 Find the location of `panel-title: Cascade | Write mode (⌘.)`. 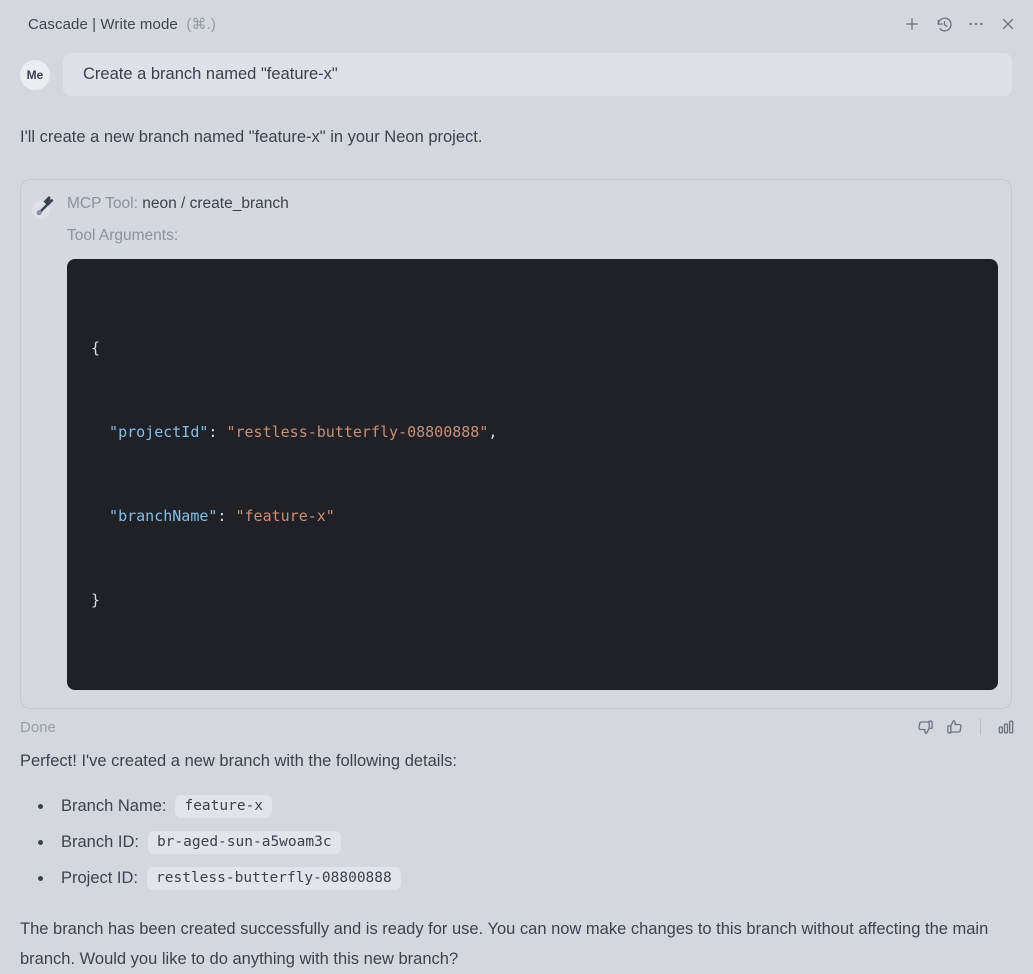

panel-title: Cascade | Write mode (⌘.) is located at coordinates (122, 24).